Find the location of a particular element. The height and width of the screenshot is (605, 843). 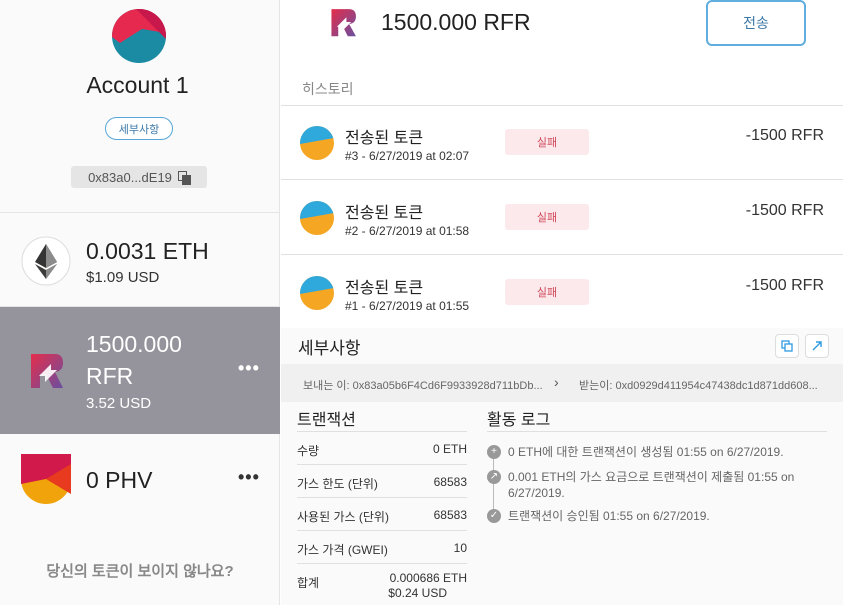

summary-value: 10 is located at coordinates (460, 548).